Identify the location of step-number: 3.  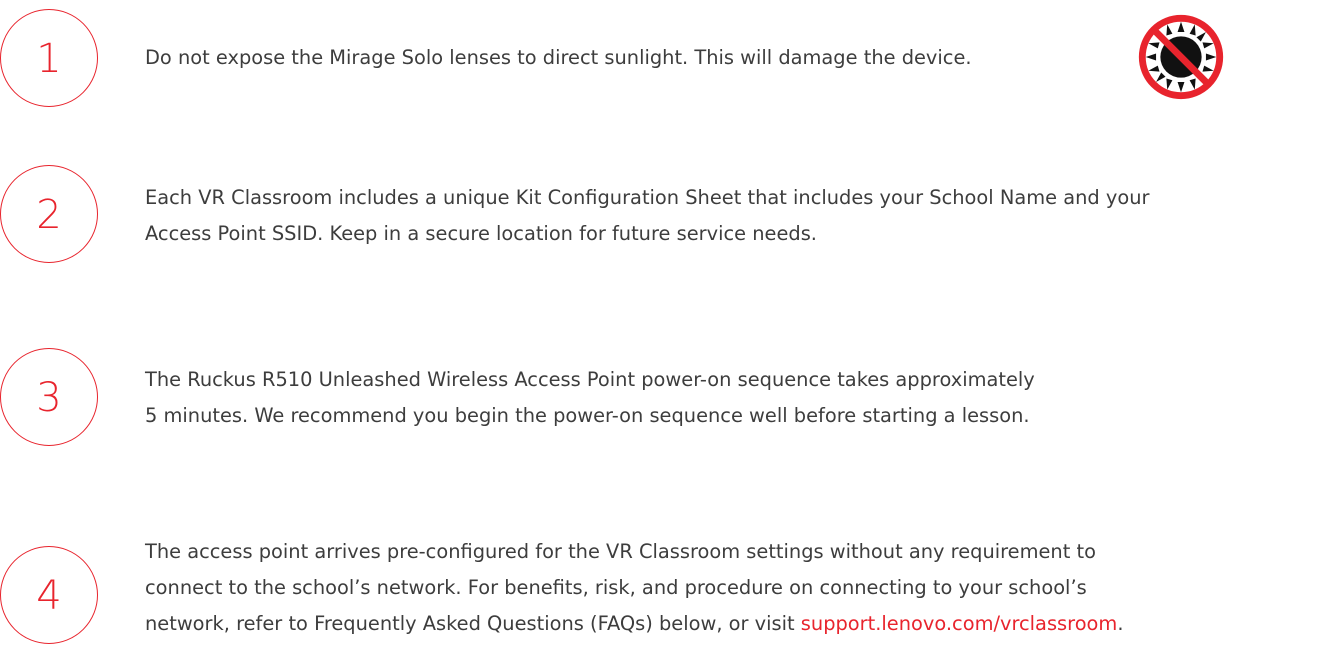
(49, 398).